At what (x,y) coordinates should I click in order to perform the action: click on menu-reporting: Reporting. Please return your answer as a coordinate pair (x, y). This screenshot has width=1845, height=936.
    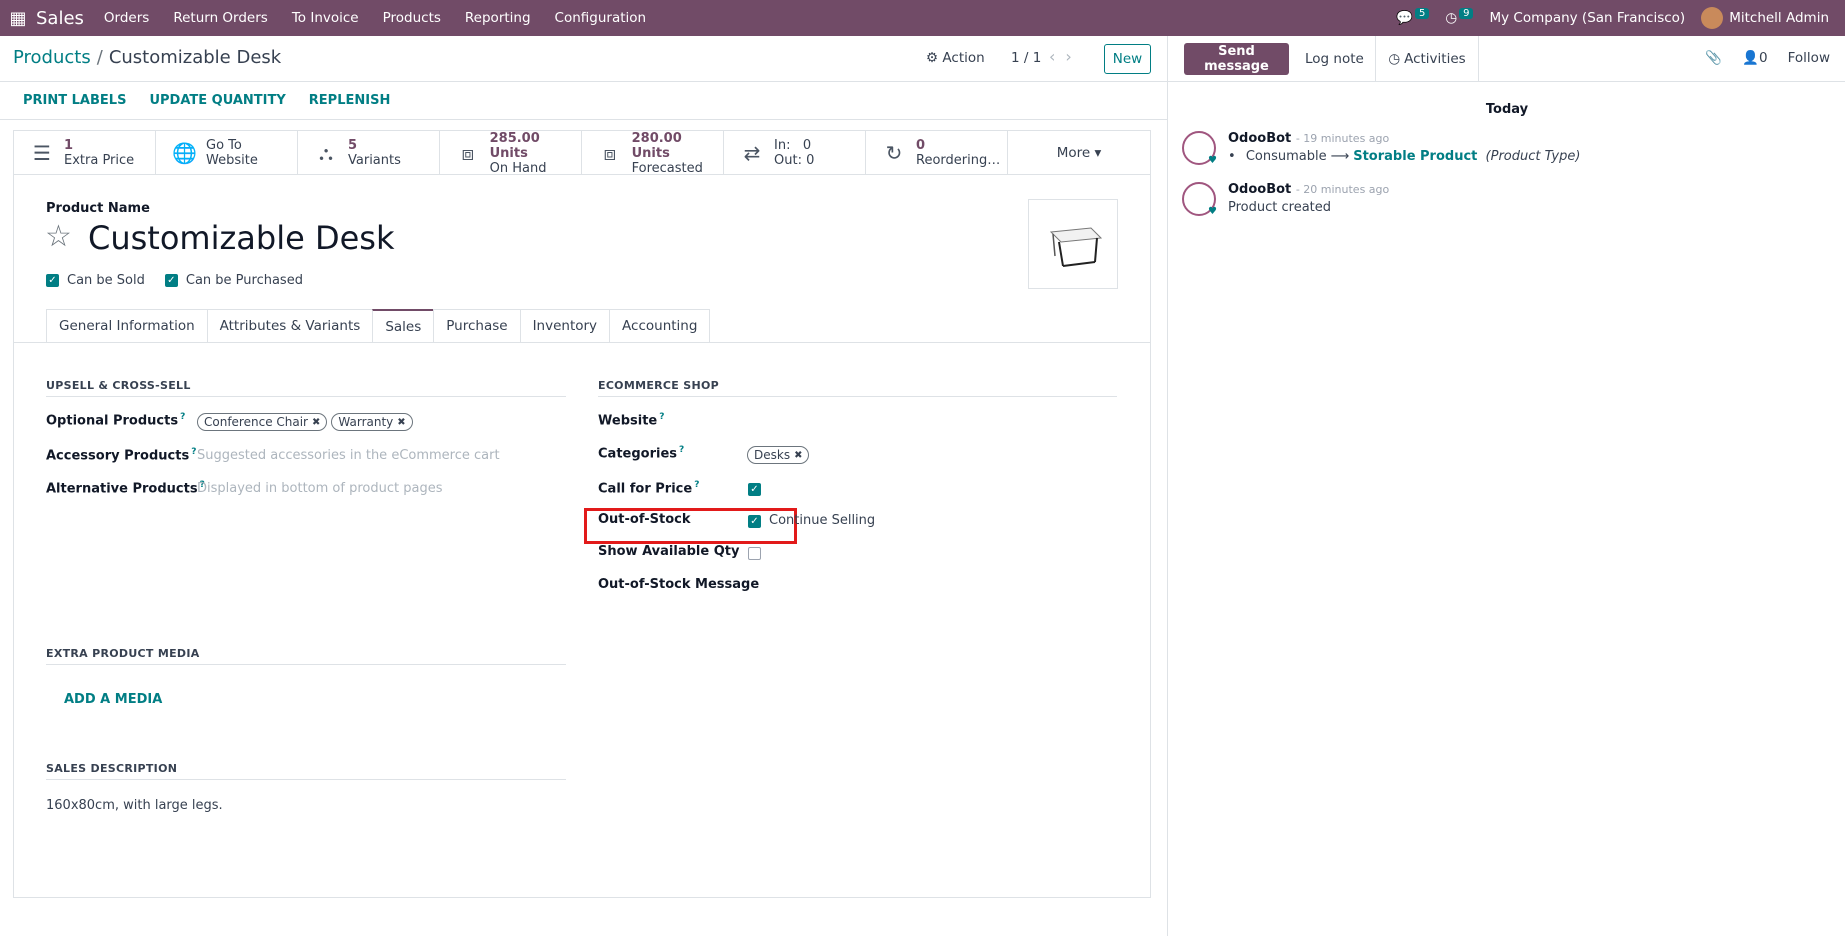
    Looking at the image, I should click on (498, 18).